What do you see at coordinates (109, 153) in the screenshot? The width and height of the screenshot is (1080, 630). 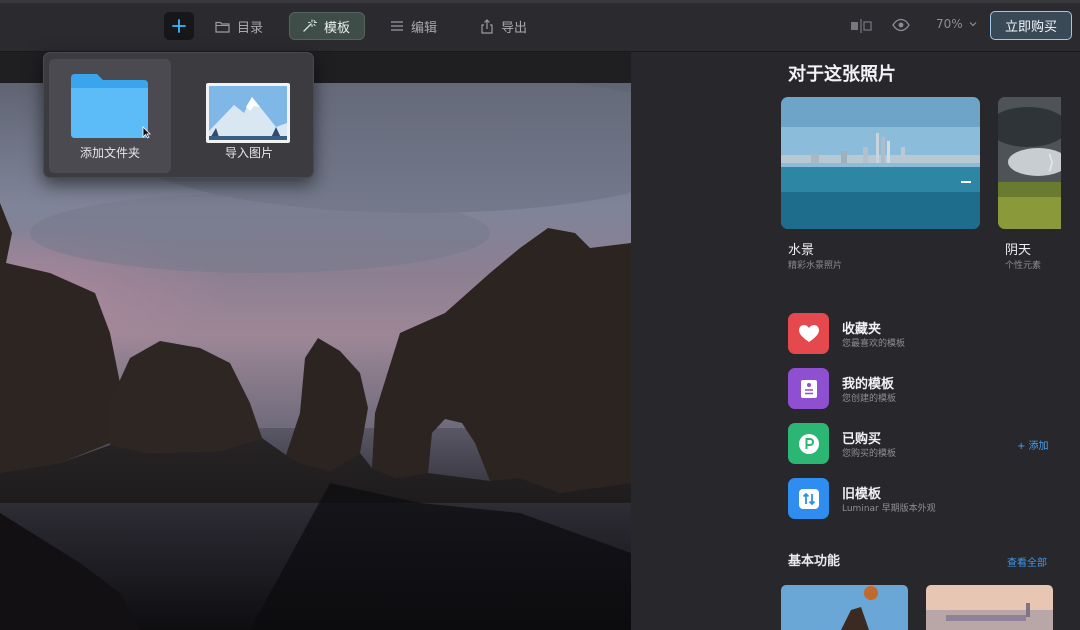 I see `add-folder-label: 添加文件夹` at bounding box center [109, 153].